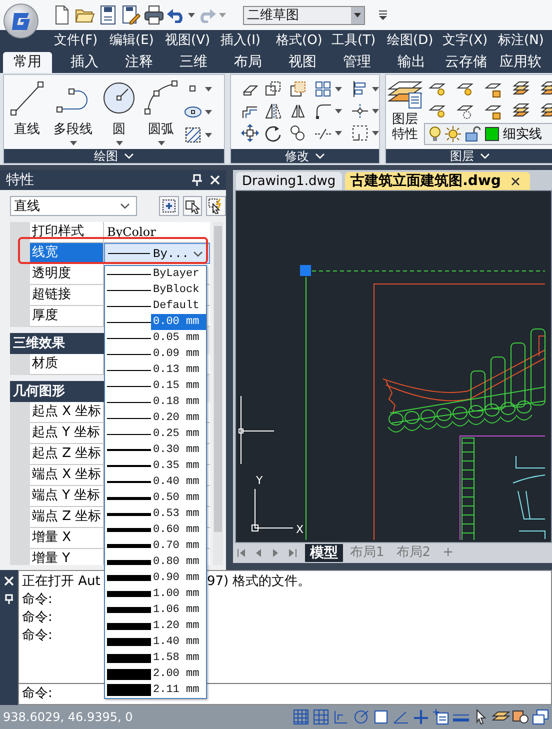 The image size is (552, 729). I want to click on document-tab: 古建筑立面建筑图.dwg, so click(437, 181).